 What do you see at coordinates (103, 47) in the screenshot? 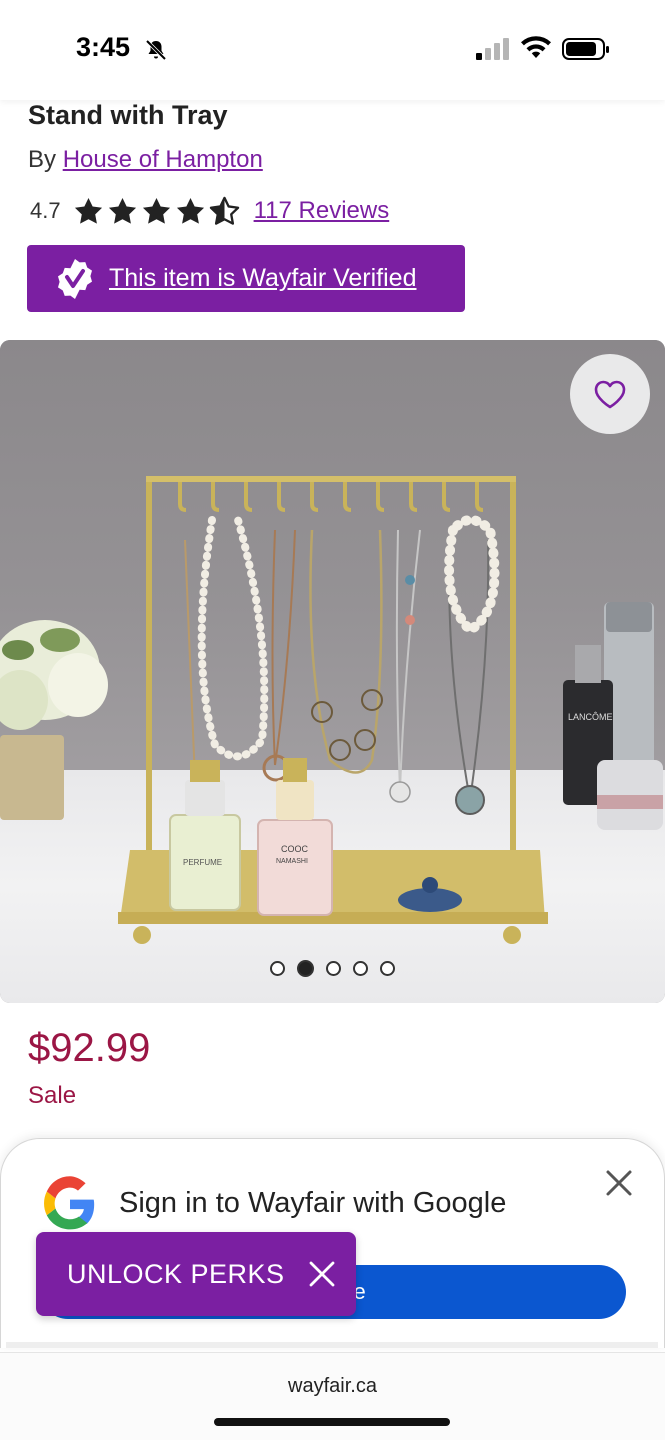
I see `status-time: 3:45` at bounding box center [103, 47].